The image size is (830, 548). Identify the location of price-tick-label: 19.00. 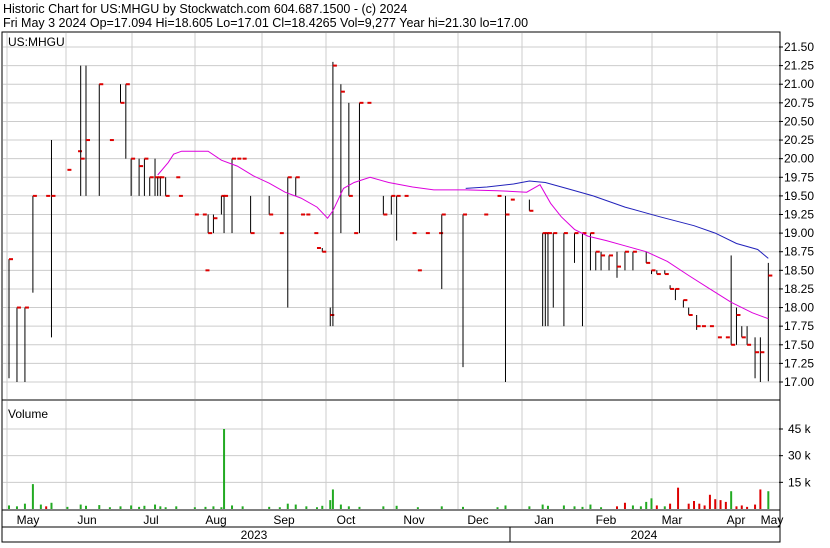
(799, 233).